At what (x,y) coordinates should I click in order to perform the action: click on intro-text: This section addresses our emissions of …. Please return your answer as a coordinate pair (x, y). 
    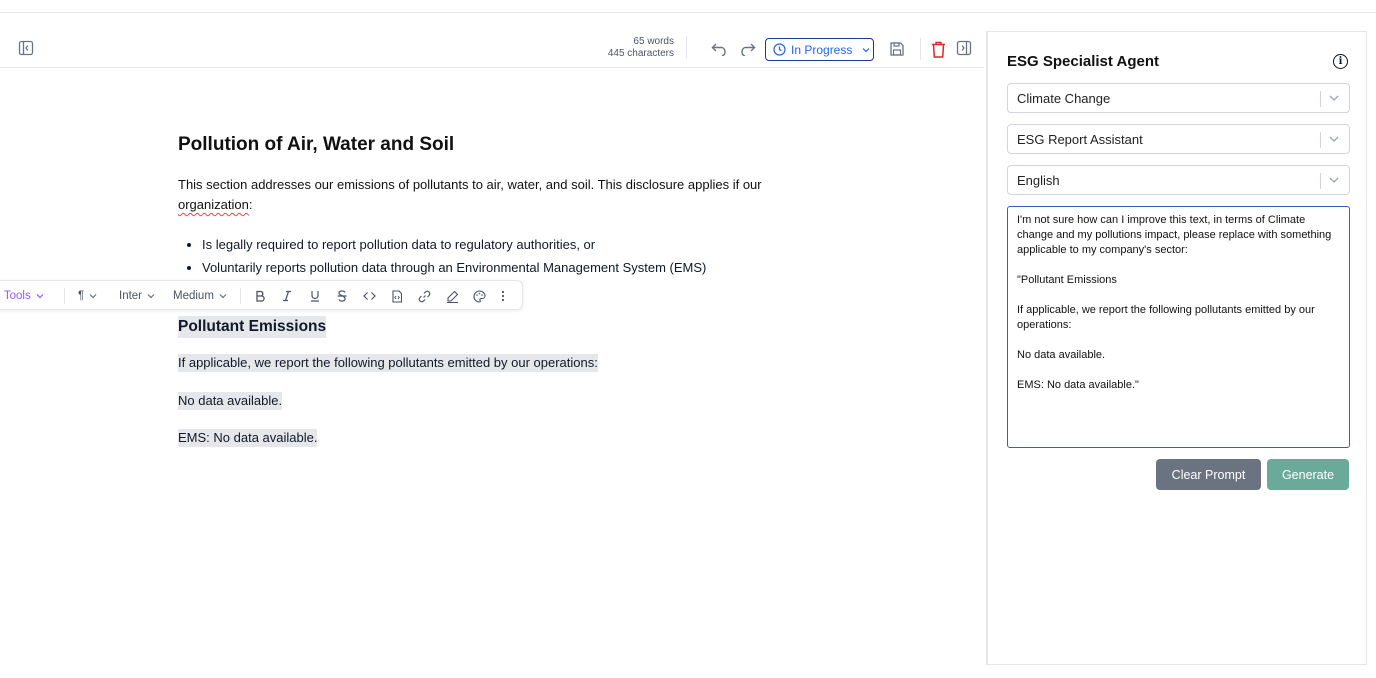
    Looking at the image, I should click on (470, 184).